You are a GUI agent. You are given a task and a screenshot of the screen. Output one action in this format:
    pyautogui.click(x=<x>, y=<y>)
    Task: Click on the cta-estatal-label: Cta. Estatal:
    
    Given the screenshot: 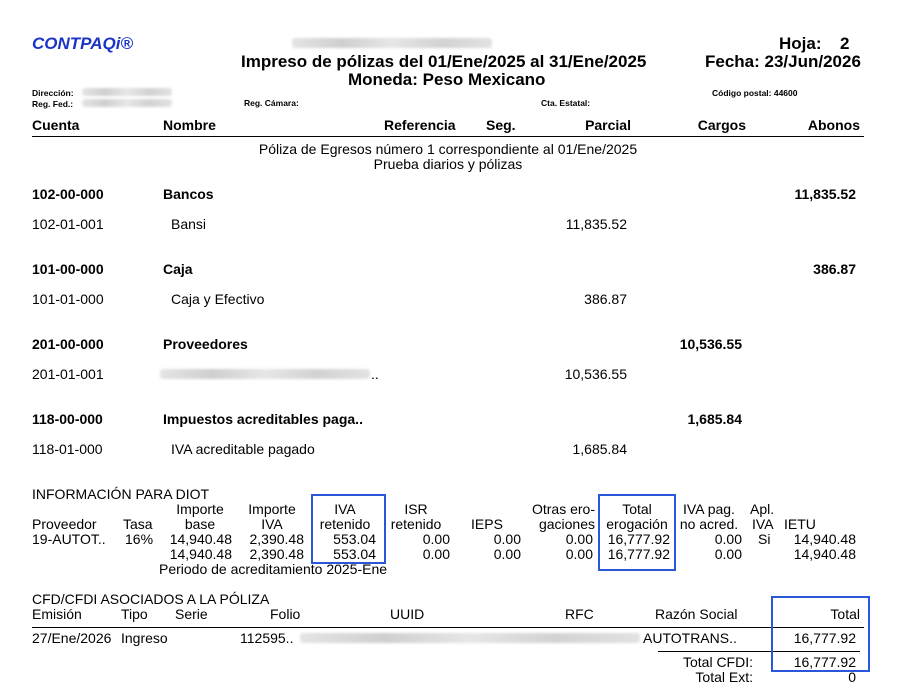 What is the action you would take?
    pyautogui.click(x=566, y=103)
    